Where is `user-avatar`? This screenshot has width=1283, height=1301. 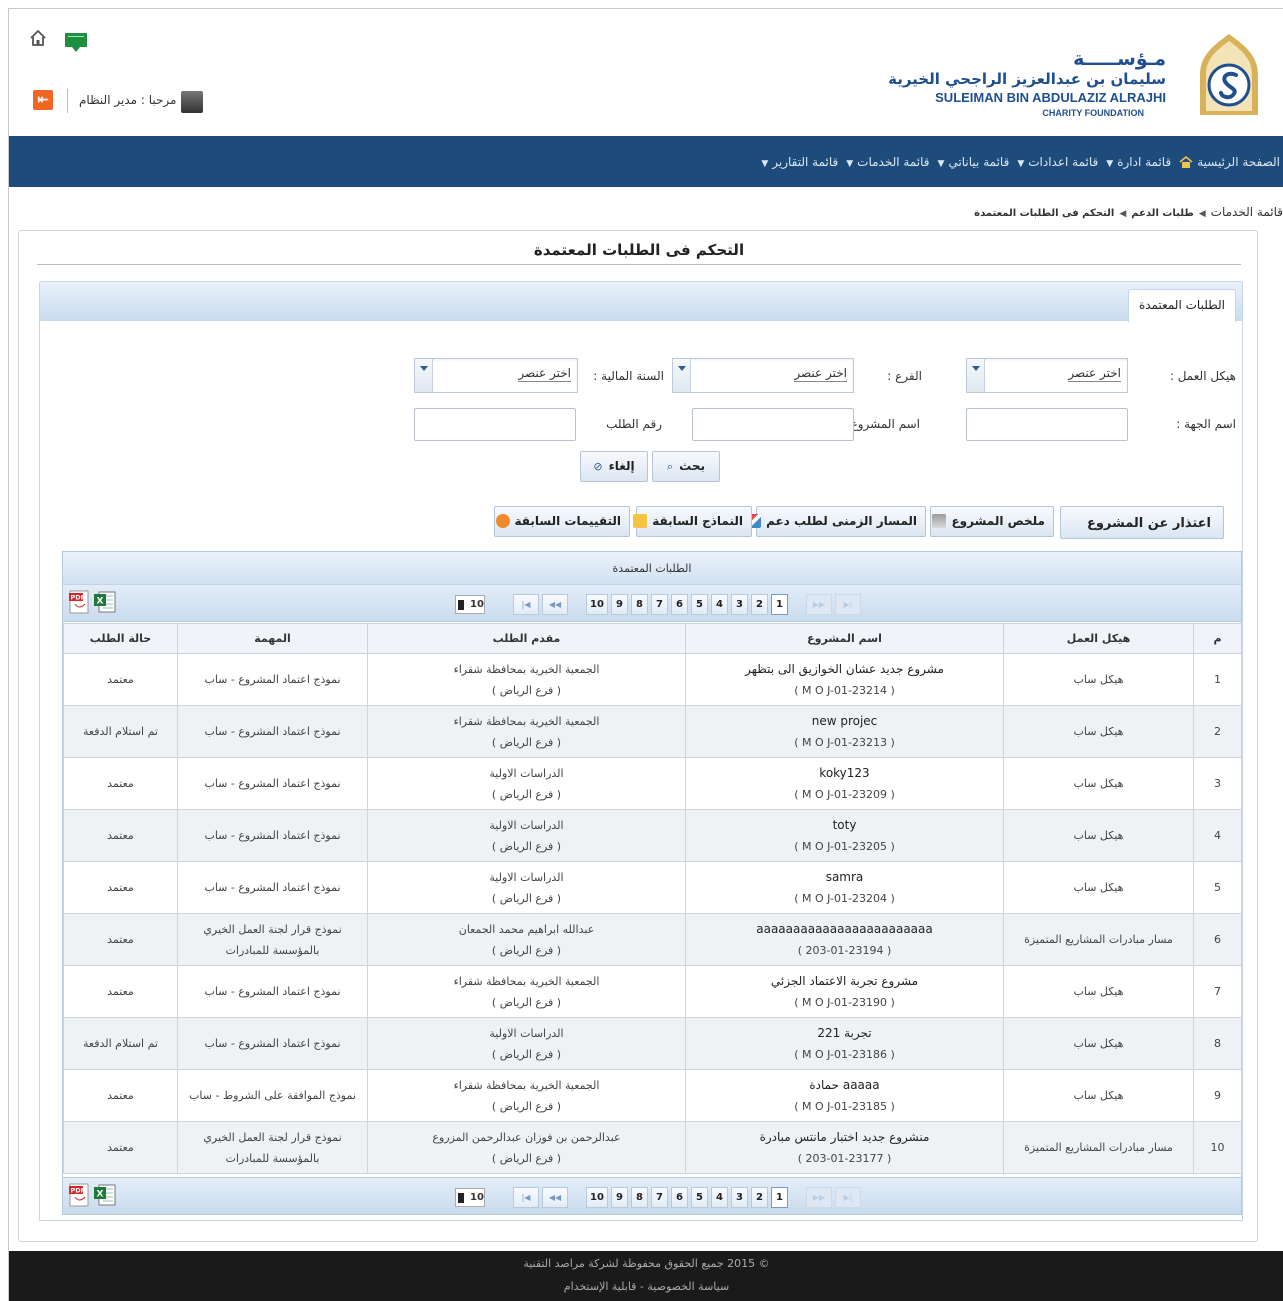 user-avatar is located at coordinates (192, 102).